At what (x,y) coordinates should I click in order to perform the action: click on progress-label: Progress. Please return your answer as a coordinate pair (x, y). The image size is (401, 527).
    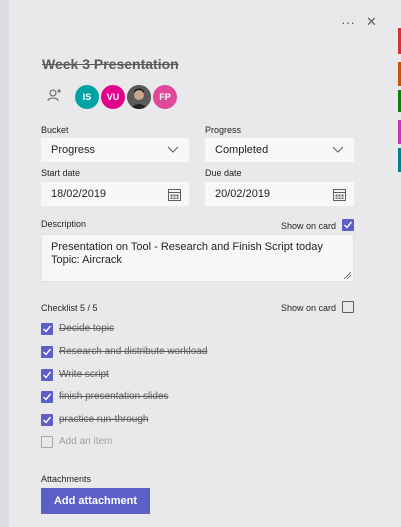
    Looking at the image, I should click on (223, 130).